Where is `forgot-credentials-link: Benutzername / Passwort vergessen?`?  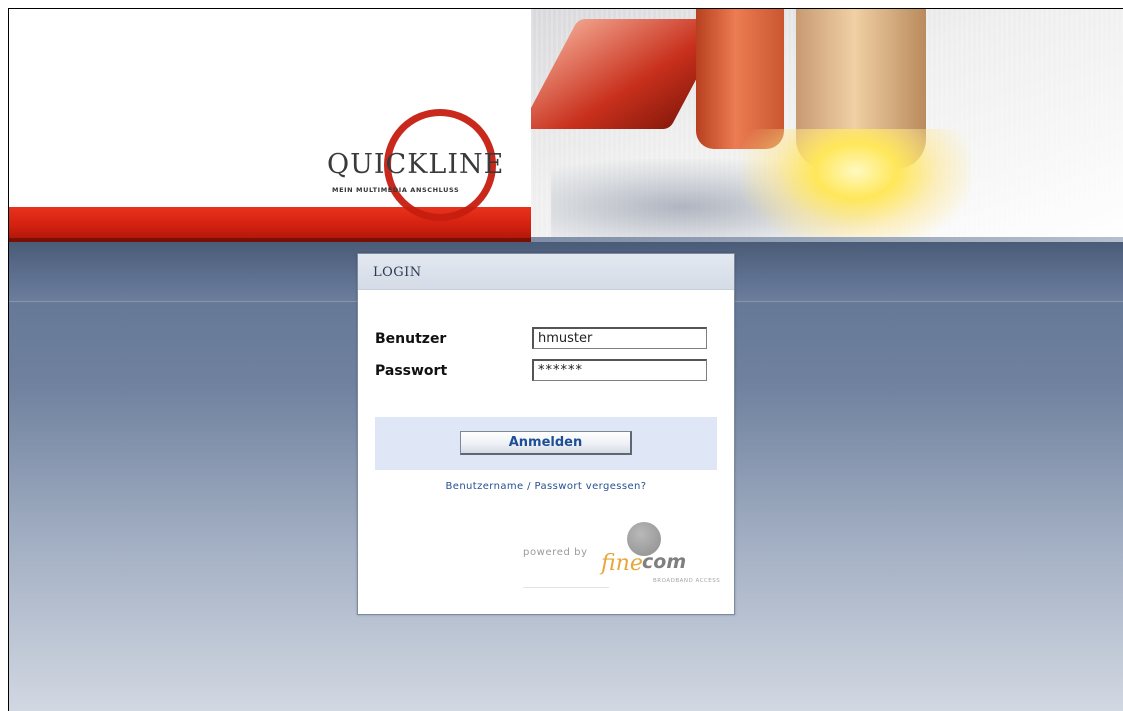
forgot-credentials-link: Benutzername / Passwort vergessen? is located at coordinates (546, 486).